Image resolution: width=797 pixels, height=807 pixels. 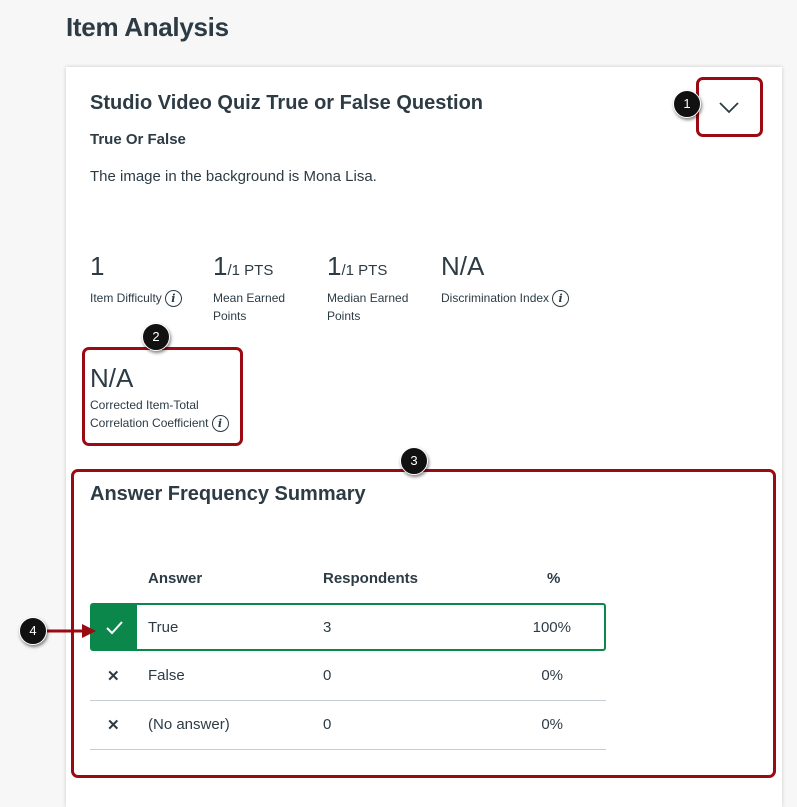 I want to click on callout-4: 4, so click(x=33, y=631).